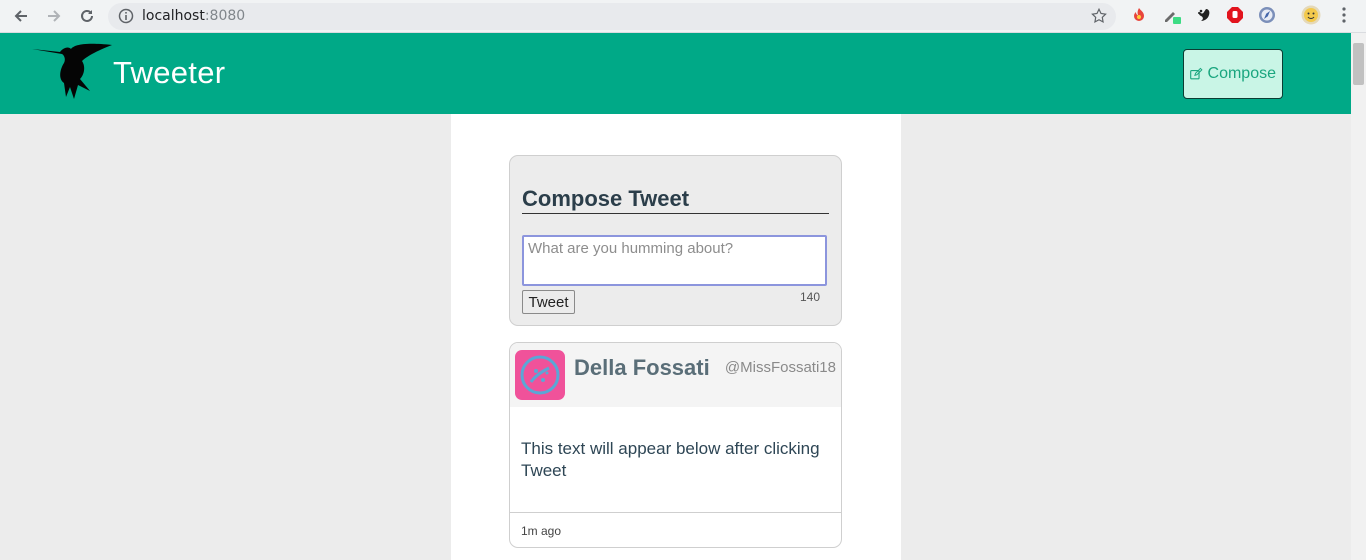 The image size is (1366, 560). What do you see at coordinates (1235, 15) in the screenshot?
I see `adblock-icon` at bounding box center [1235, 15].